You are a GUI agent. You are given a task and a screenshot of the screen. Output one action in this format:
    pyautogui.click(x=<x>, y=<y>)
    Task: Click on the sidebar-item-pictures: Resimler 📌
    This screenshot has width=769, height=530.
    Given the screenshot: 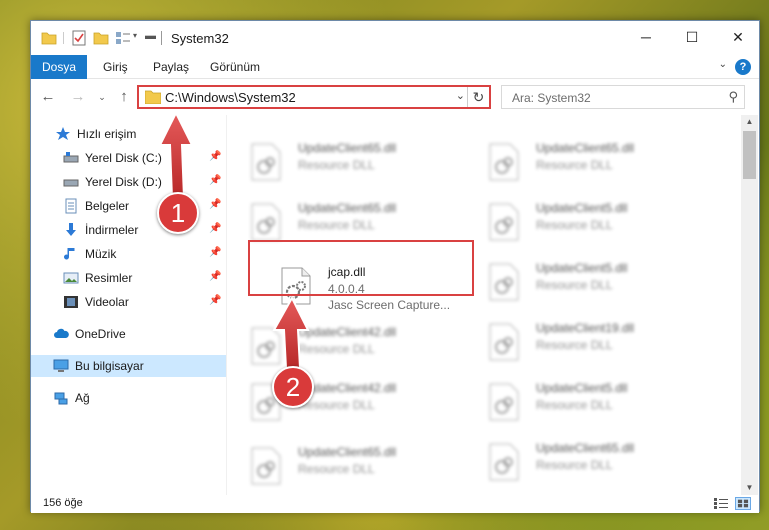 What is the action you would take?
    pyautogui.click(x=128, y=278)
    